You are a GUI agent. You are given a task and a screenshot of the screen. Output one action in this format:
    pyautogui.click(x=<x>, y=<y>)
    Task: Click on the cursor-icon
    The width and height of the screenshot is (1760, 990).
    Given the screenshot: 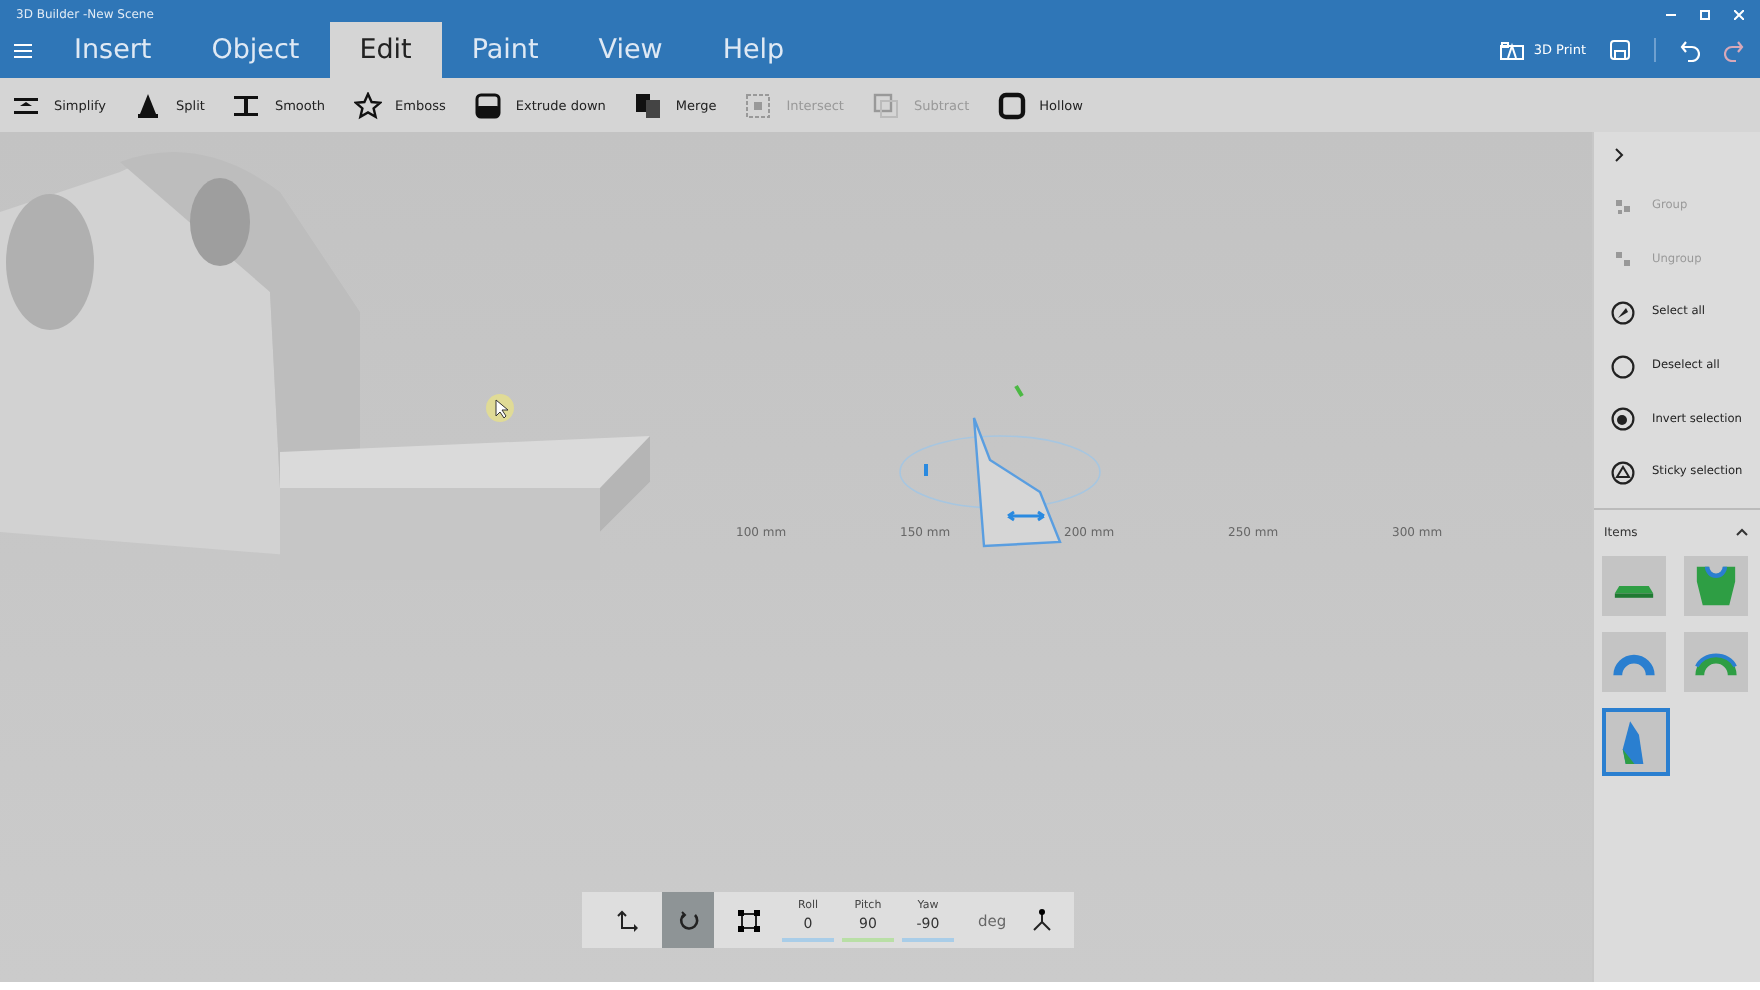 What is the action you would take?
    pyautogui.click(x=500, y=408)
    